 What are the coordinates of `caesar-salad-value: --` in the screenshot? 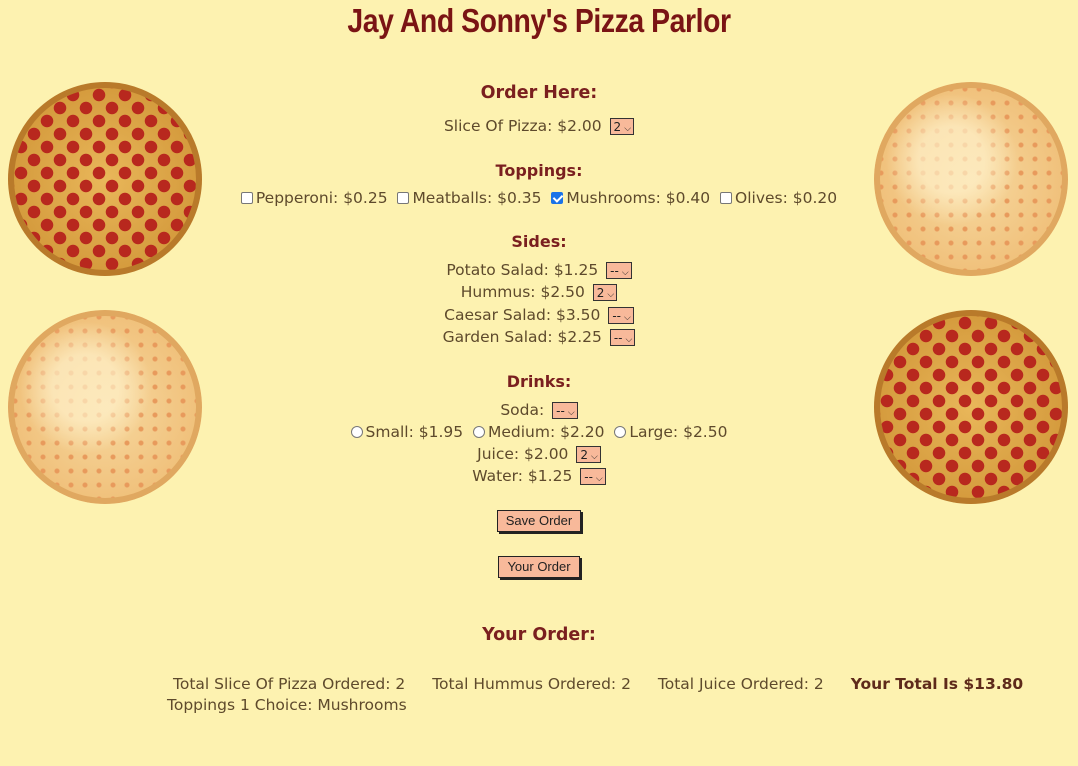 It's located at (616, 316).